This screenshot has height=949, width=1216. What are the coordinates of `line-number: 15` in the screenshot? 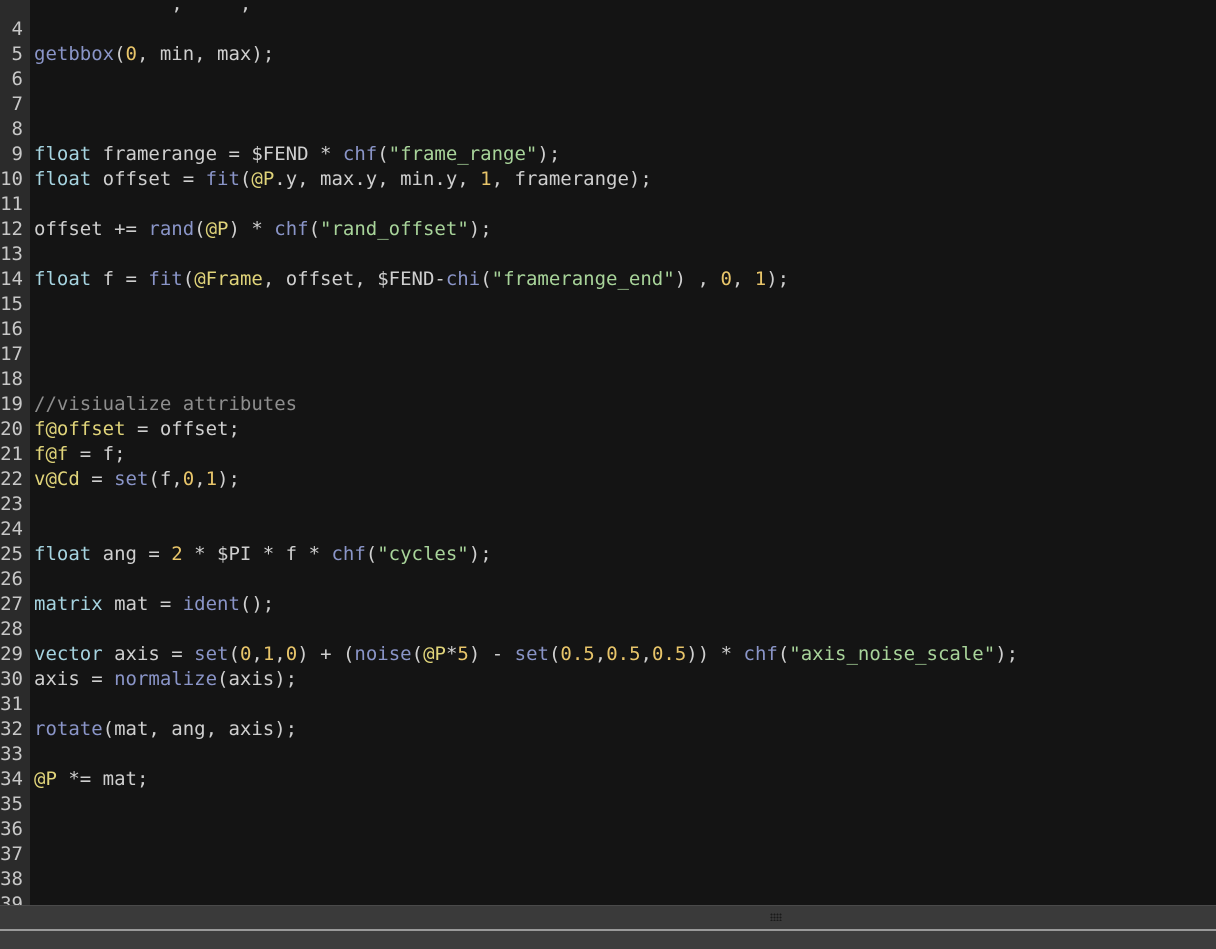 It's located at (11, 304).